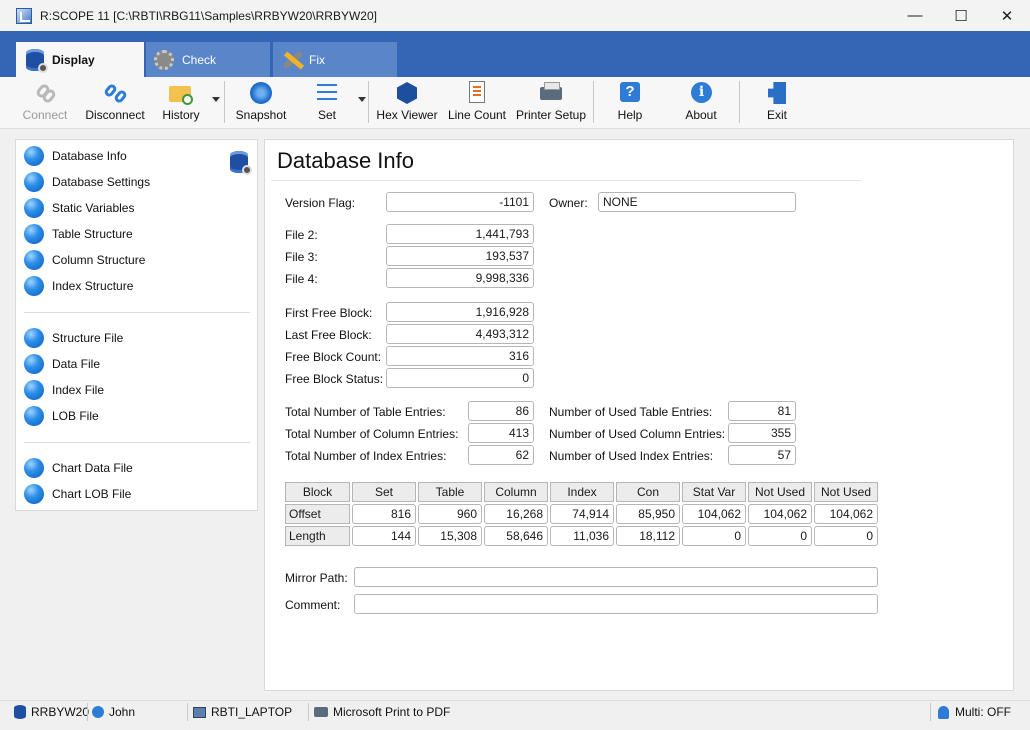 The image size is (1030, 730). Describe the element at coordinates (460, 202) in the screenshot. I see `version-flag-field: -1101` at that location.